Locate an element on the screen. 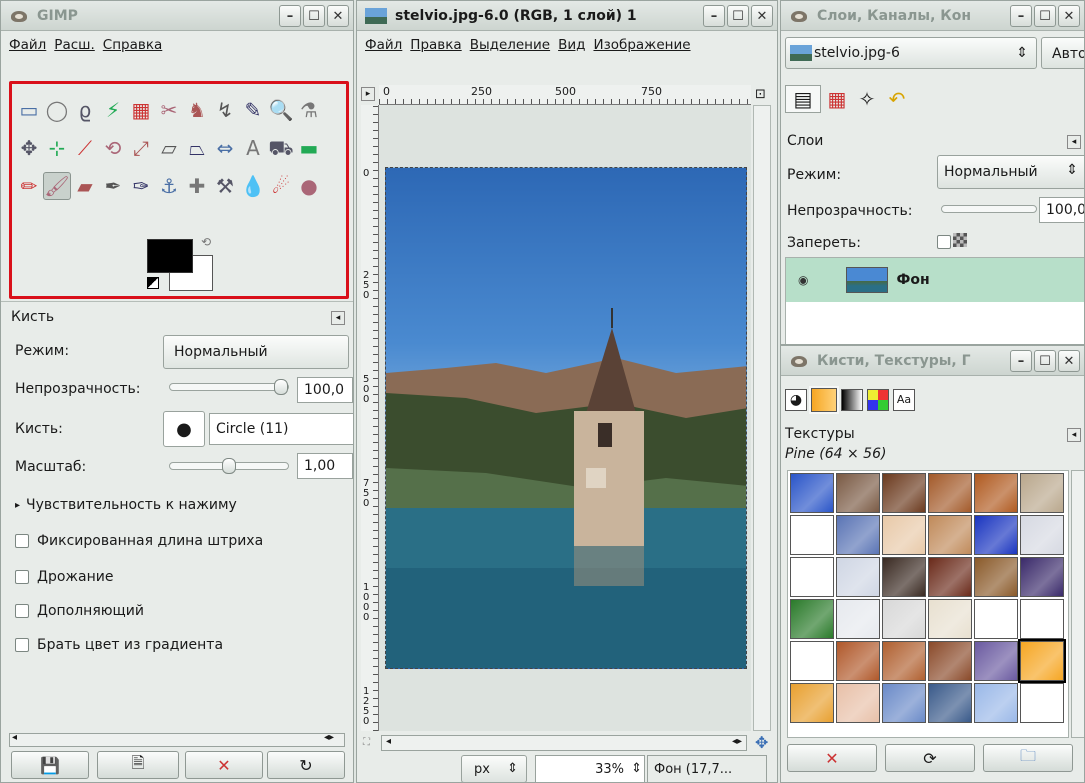 The width and height of the screenshot is (1085, 783). color-select-icon: ▦ is located at coordinates (141, 110).